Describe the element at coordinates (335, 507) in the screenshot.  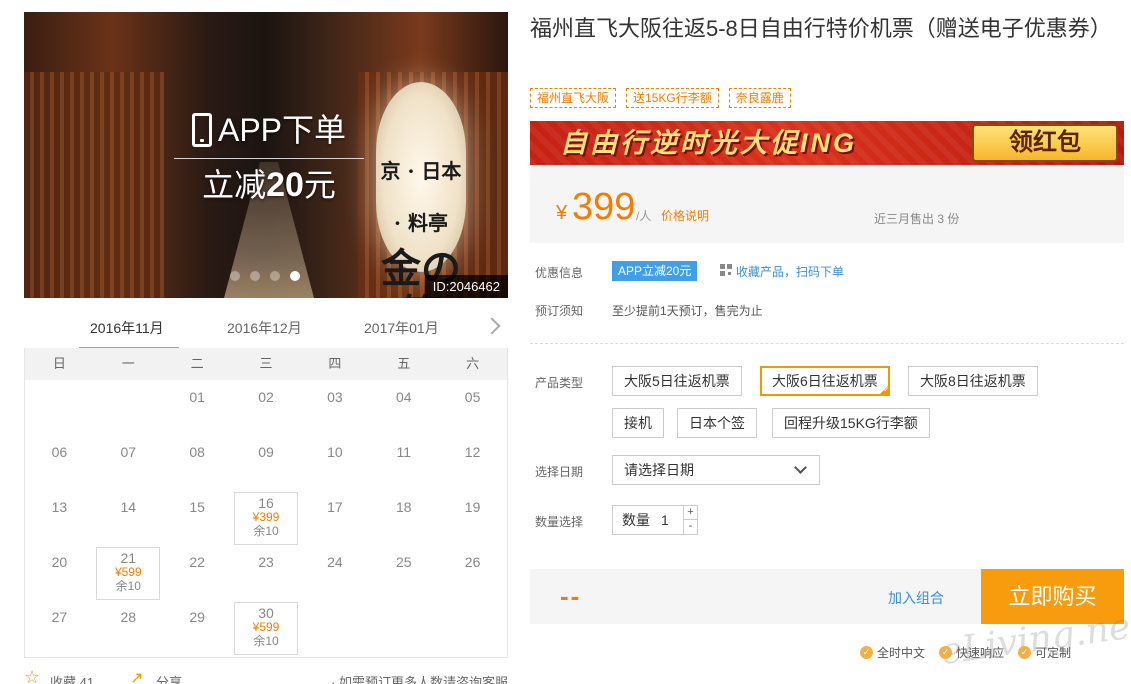
I see `day-number: 17` at that location.